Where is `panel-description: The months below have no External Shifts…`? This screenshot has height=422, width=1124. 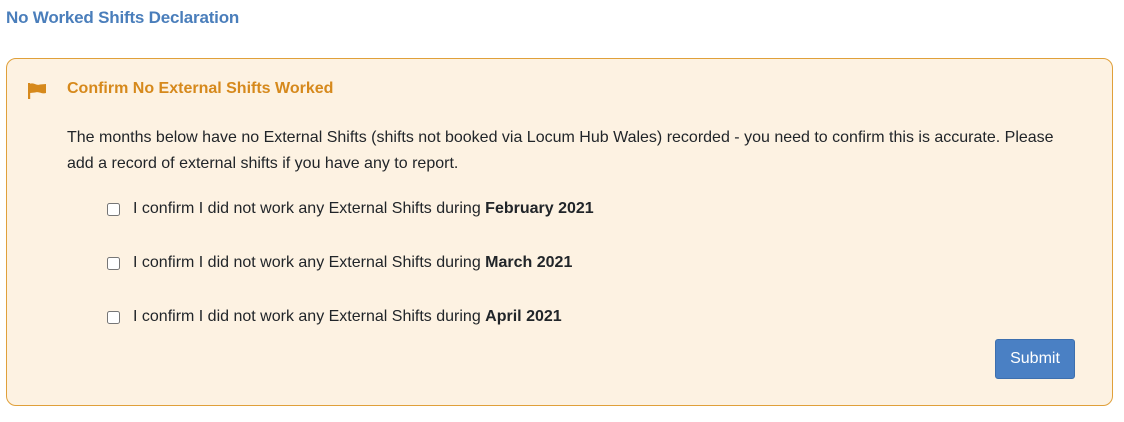 panel-description: The months below have no External Shifts… is located at coordinates (560, 150).